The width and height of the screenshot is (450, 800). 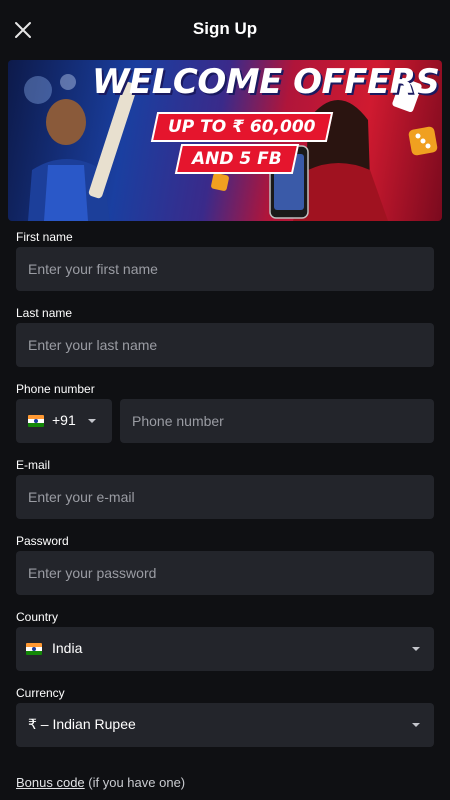 I want to click on phone-number-input: Phone number, so click(x=277, y=421).